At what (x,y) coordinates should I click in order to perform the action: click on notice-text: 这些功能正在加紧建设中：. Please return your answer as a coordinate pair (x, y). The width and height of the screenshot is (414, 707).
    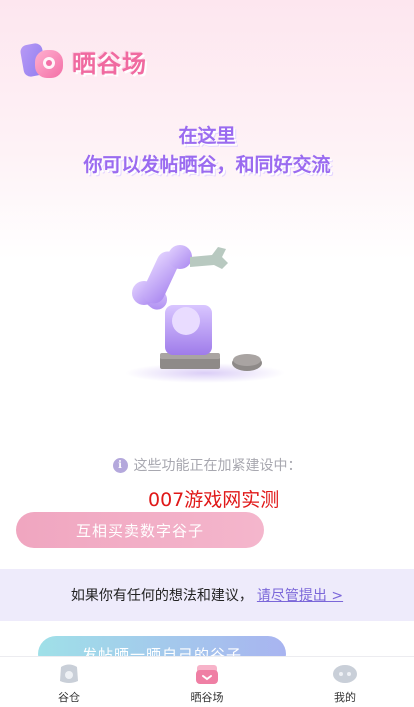
    Looking at the image, I should click on (217, 466).